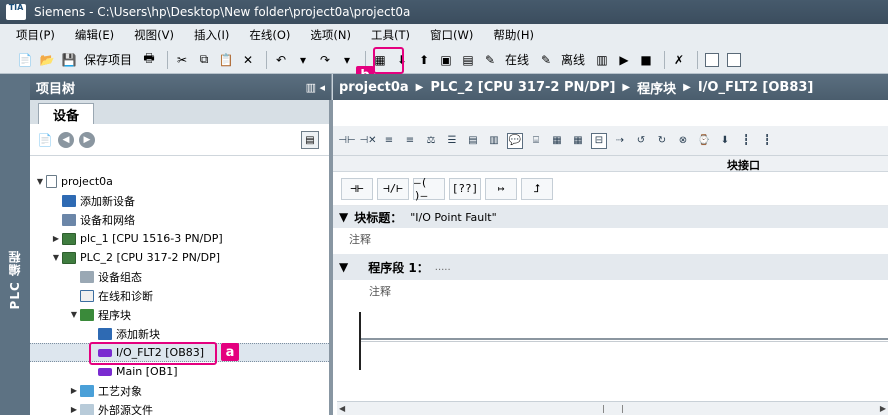  Describe the element at coordinates (25, 60) in the screenshot. I see `new-project-icon: 📄` at that location.